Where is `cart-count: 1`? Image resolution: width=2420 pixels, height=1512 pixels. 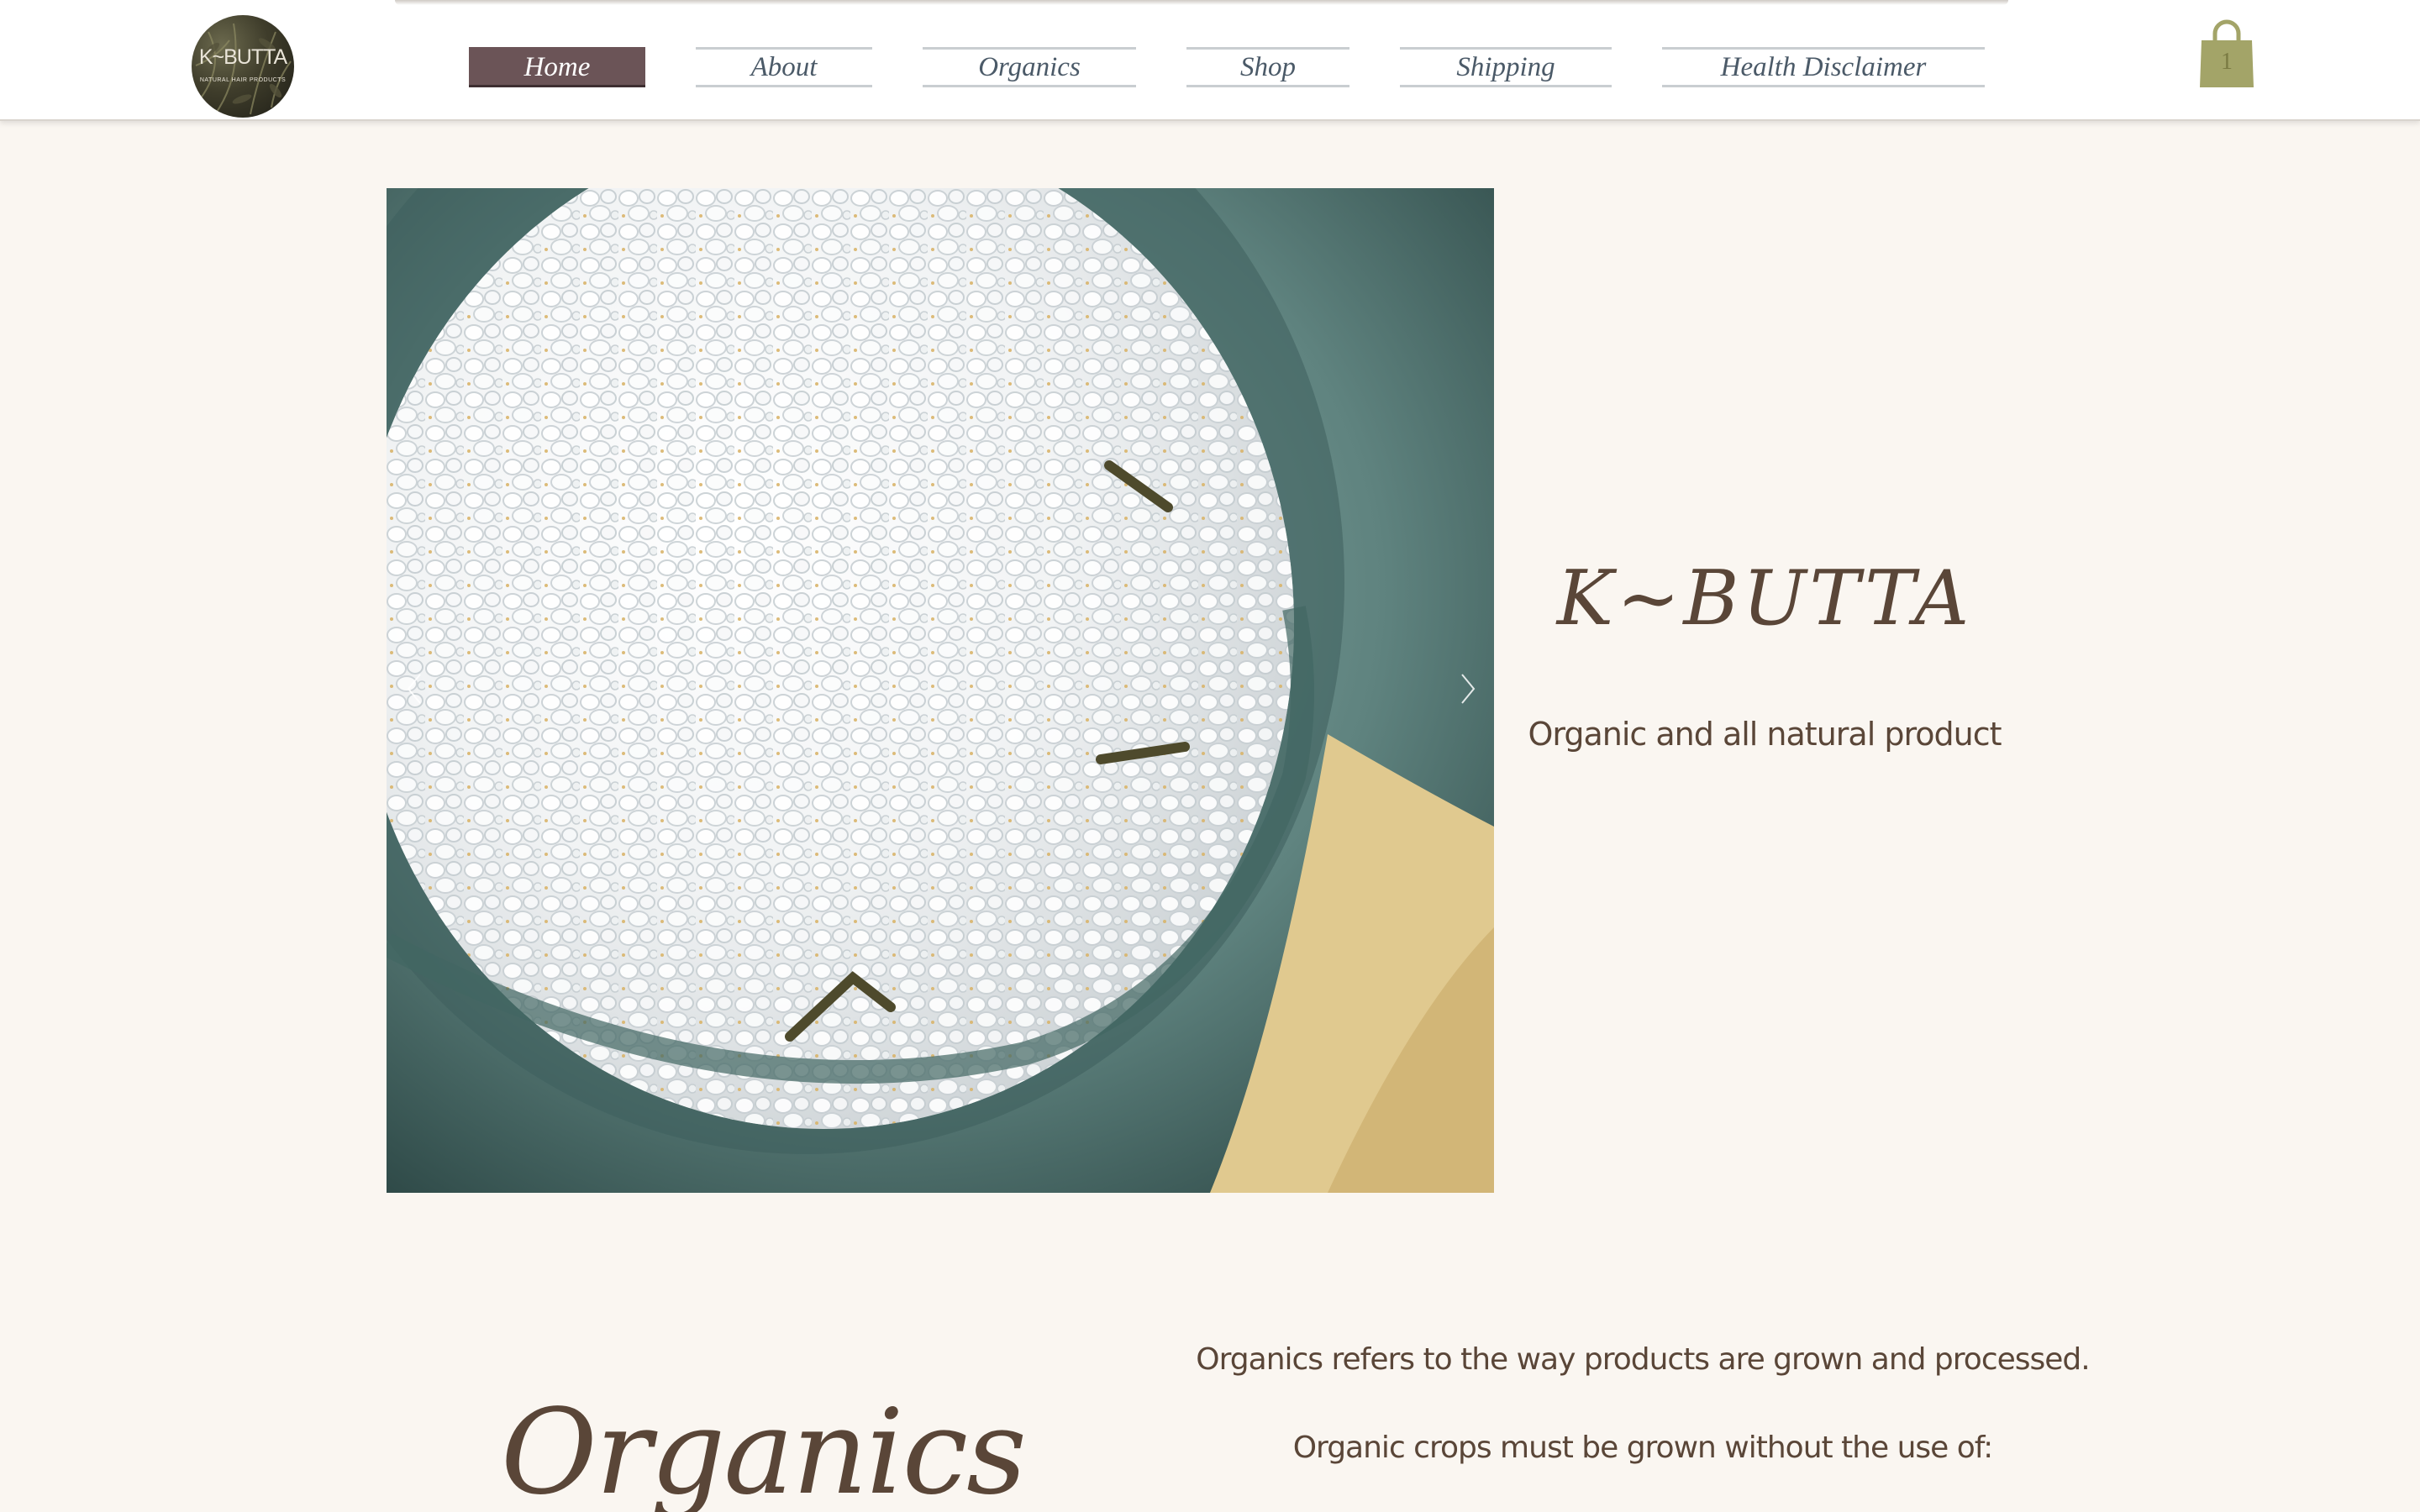 cart-count: 1 is located at coordinates (2227, 62).